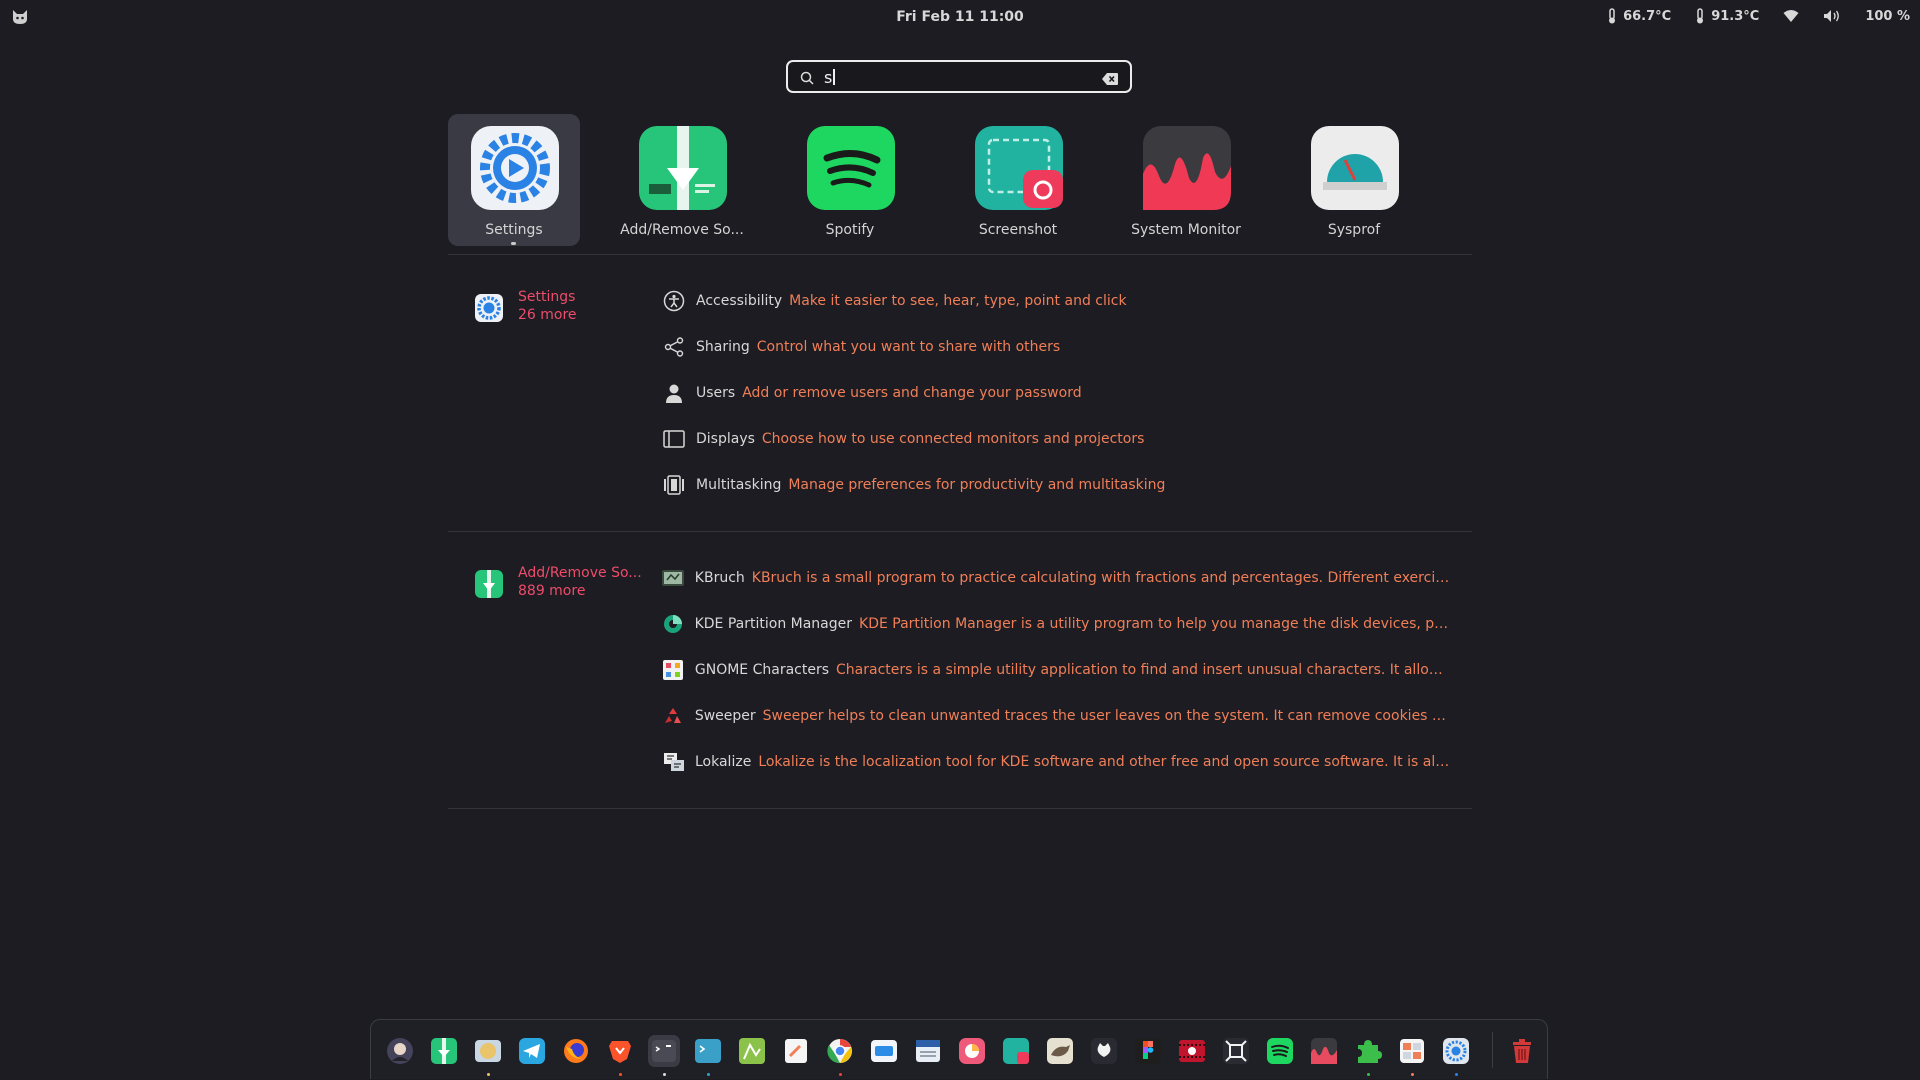 The image size is (1920, 1080). I want to click on lokalize-icon, so click(673, 762).